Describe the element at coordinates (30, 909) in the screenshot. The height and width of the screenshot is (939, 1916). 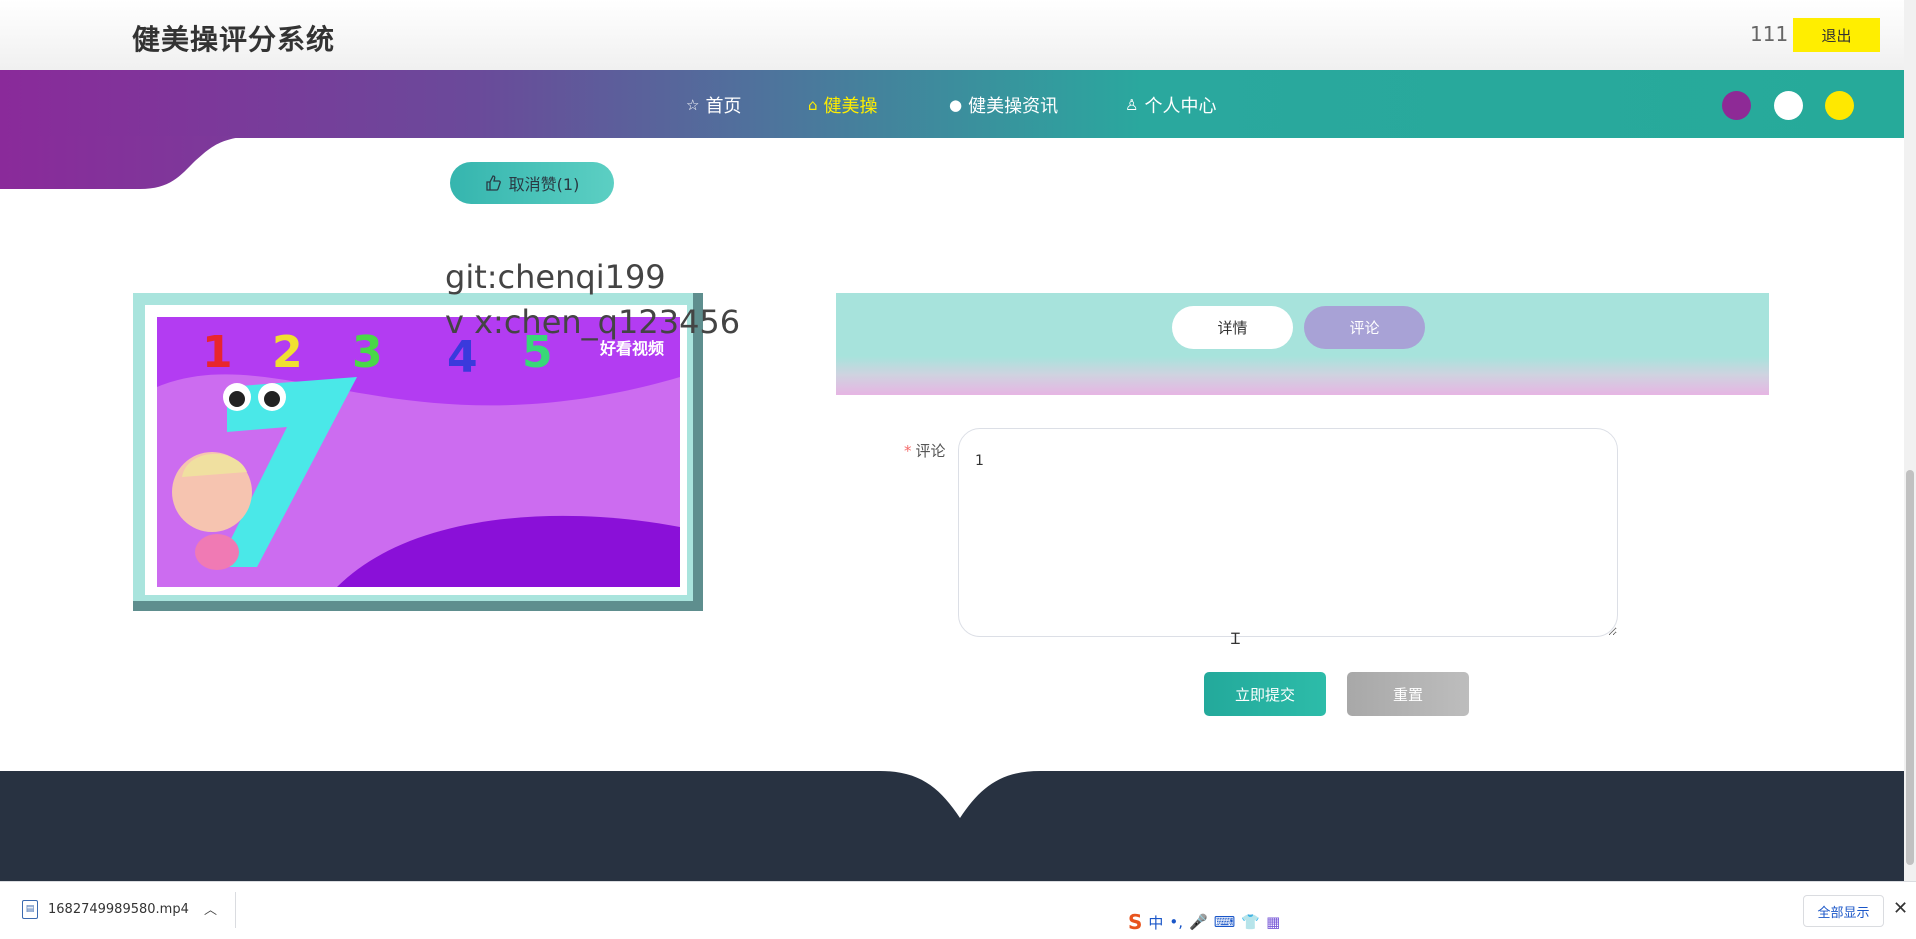
I see `file-icon: ▤` at that location.